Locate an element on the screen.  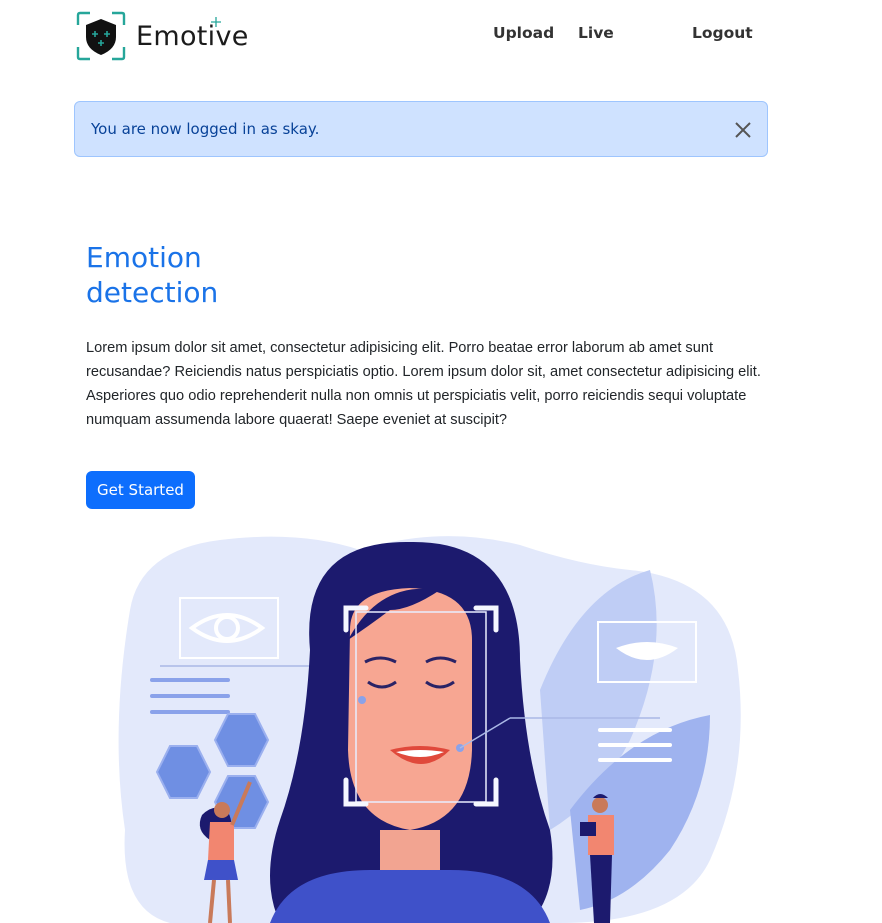
brand-link: Emotive is located at coordinates (162, 36).